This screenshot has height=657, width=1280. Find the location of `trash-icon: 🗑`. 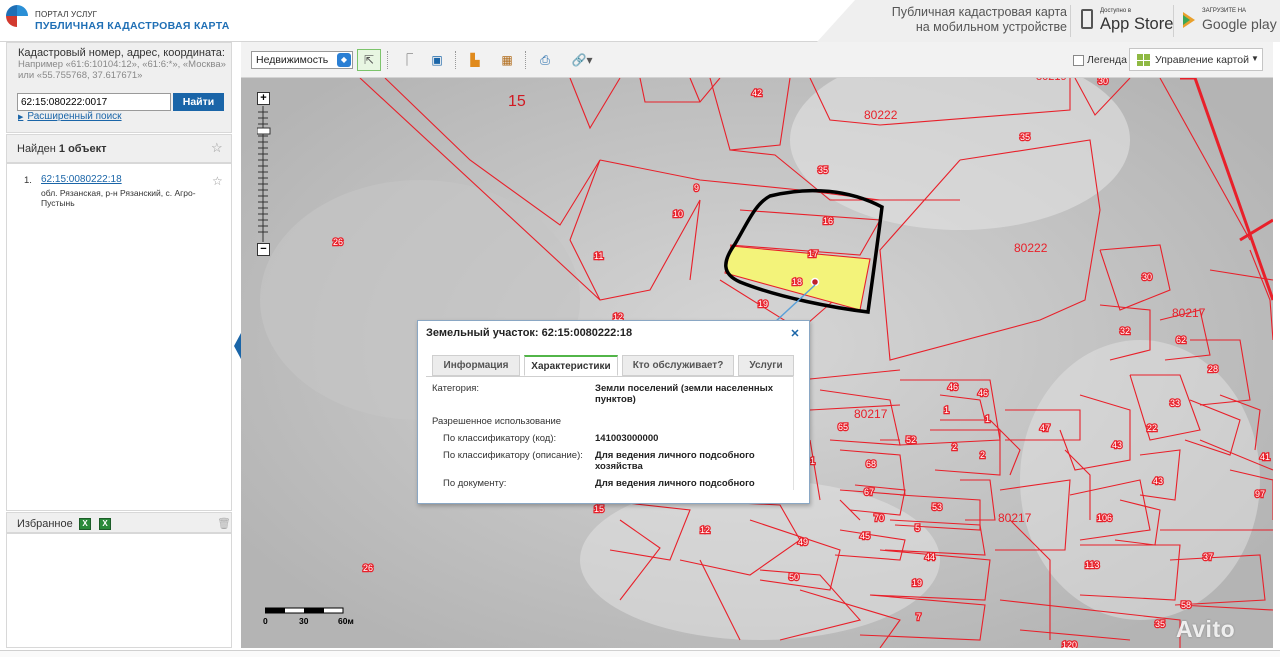

trash-icon: 🗑 is located at coordinates (224, 523).